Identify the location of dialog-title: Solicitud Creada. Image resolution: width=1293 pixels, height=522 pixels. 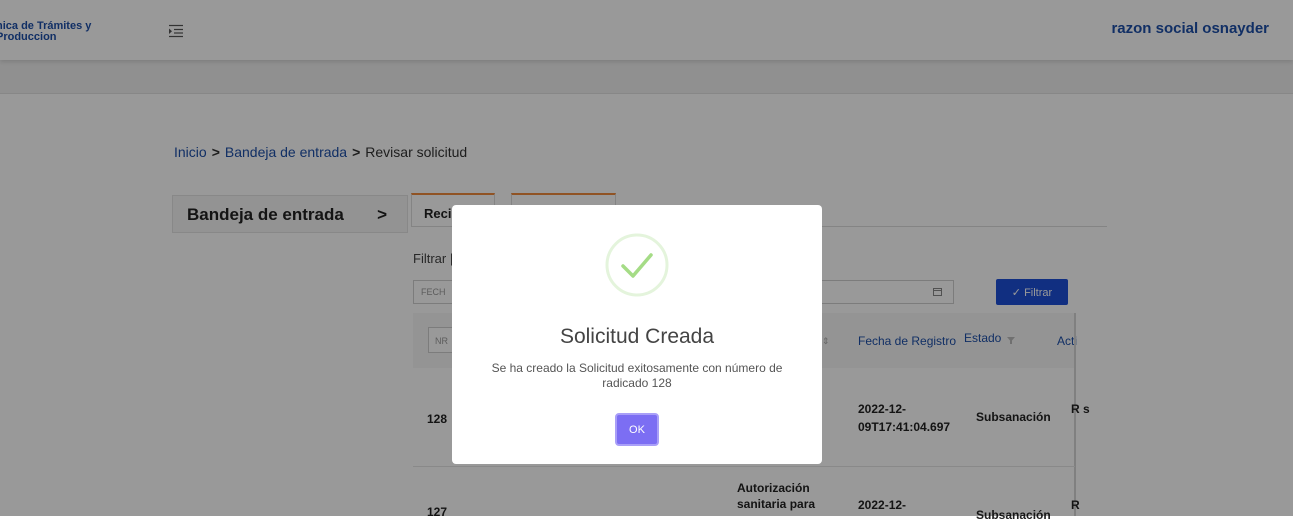
(637, 336).